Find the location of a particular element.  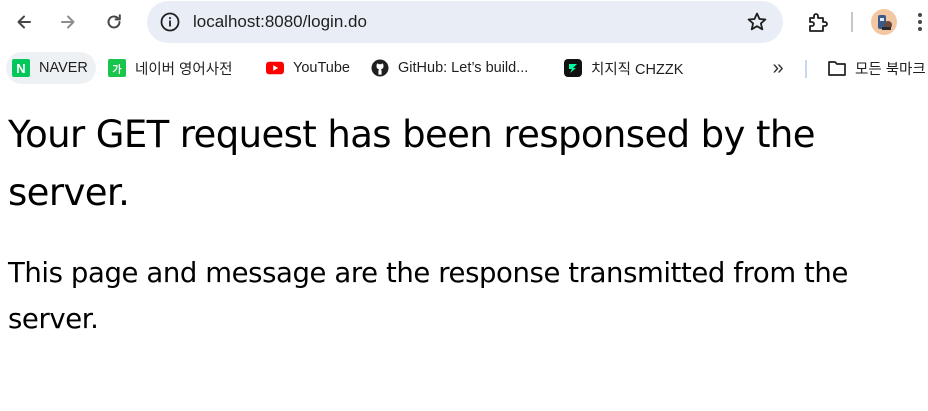

bookmarks-divider is located at coordinates (806, 69).